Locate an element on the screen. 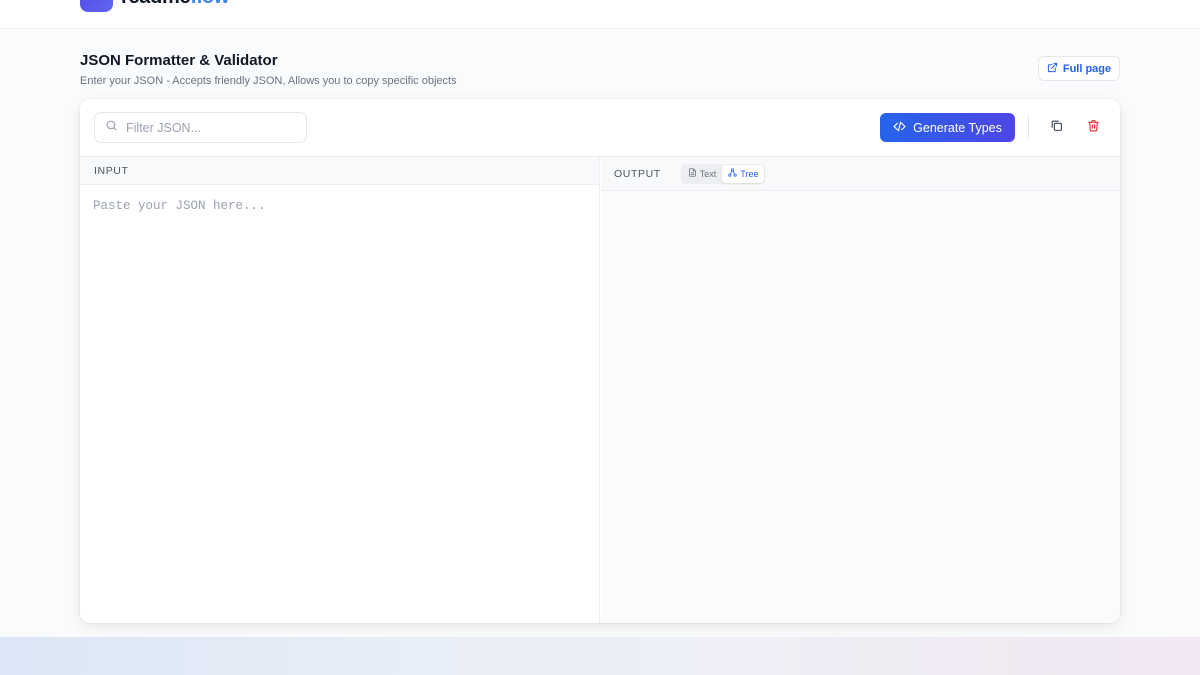 The height and width of the screenshot is (675, 1200). brand-name: readmeflow is located at coordinates (175, 4).